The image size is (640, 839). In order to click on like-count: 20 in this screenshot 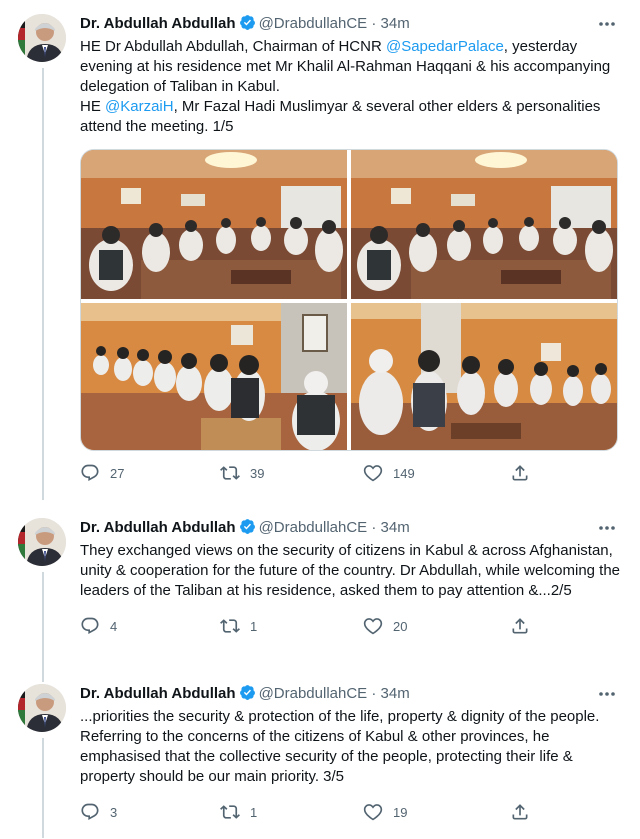, I will do `click(400, 626)`.